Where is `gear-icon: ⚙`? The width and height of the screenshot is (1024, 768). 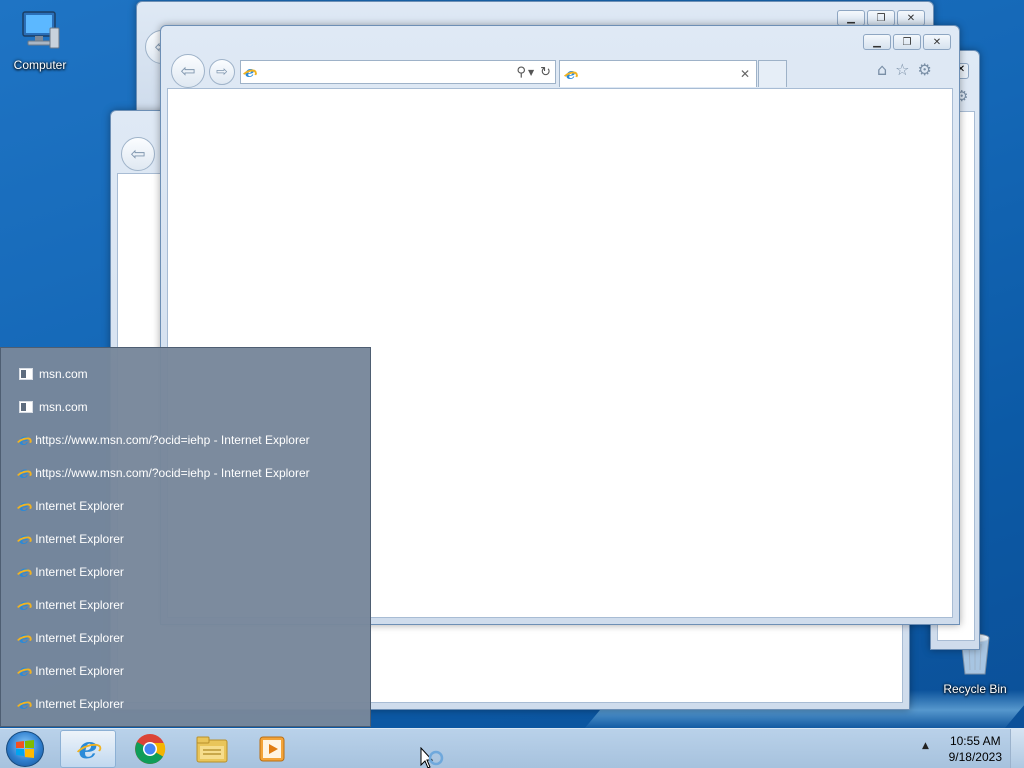
gear-icon: ⚙ is located at coordinates (925, 69).